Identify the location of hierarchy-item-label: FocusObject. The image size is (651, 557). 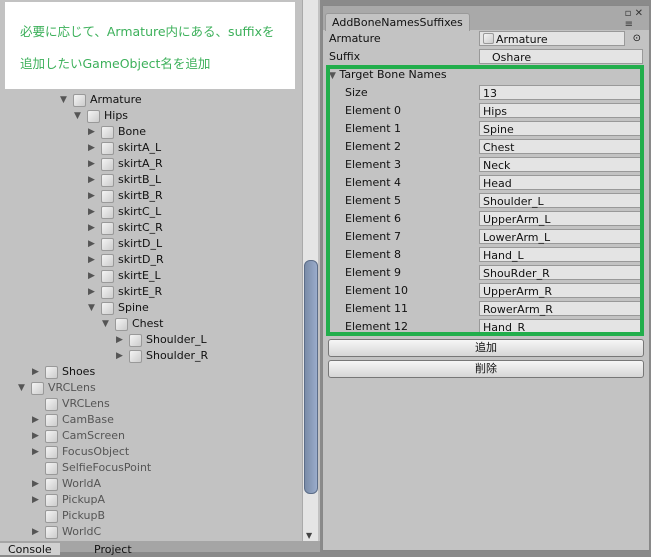
(96, 451).